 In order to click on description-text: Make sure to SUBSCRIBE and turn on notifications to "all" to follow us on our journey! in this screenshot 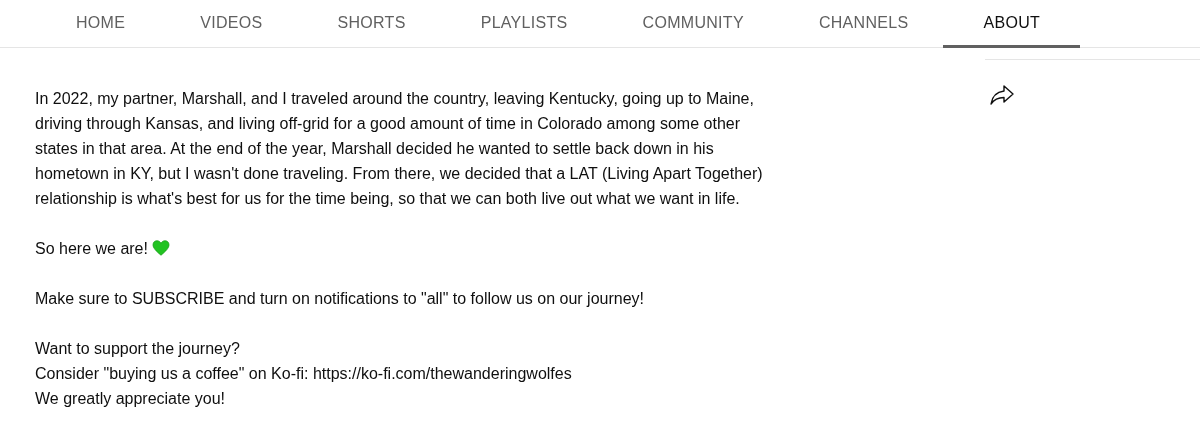, I will do `click(340, 299)`.